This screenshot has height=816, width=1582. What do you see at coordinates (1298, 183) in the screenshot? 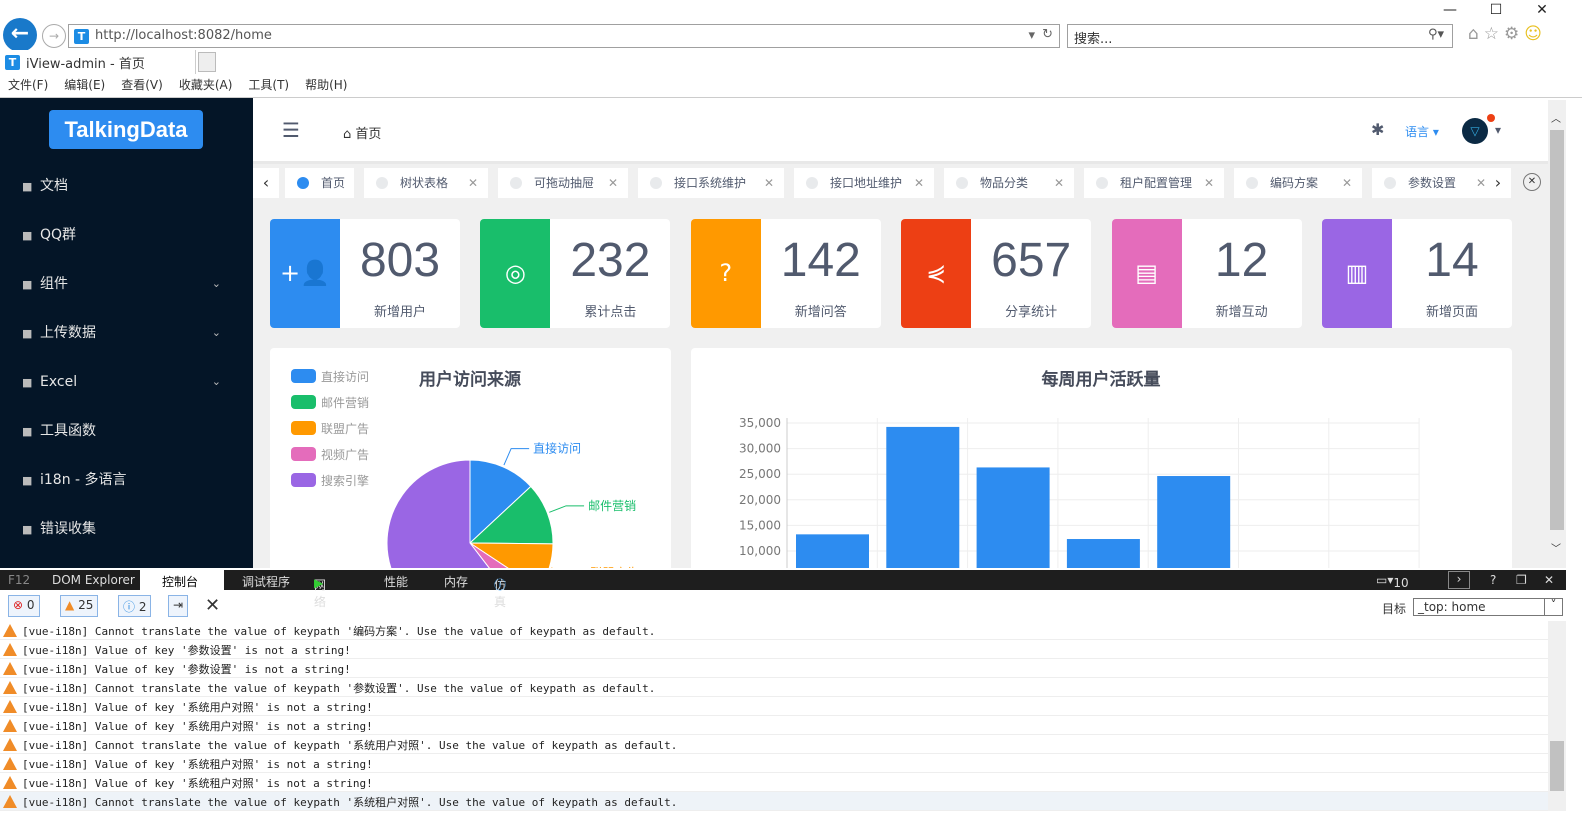
I see `tag-item: 编码方案 ✕` at bounding box center [1298, 183].